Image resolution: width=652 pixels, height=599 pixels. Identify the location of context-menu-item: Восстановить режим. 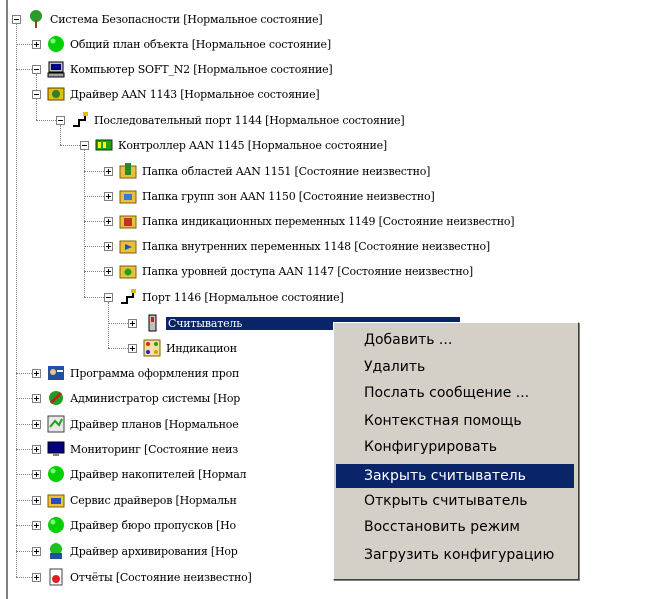
(455, 527).